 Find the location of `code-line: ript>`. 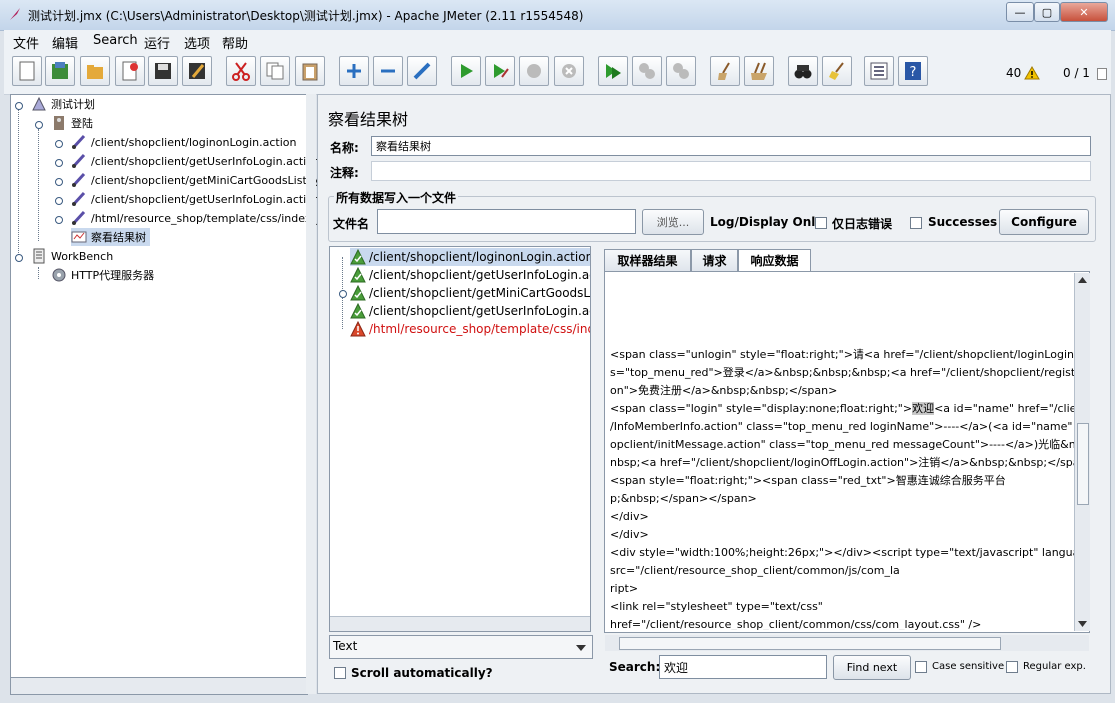

code-line: ript> is located at coordinates (624, 588).